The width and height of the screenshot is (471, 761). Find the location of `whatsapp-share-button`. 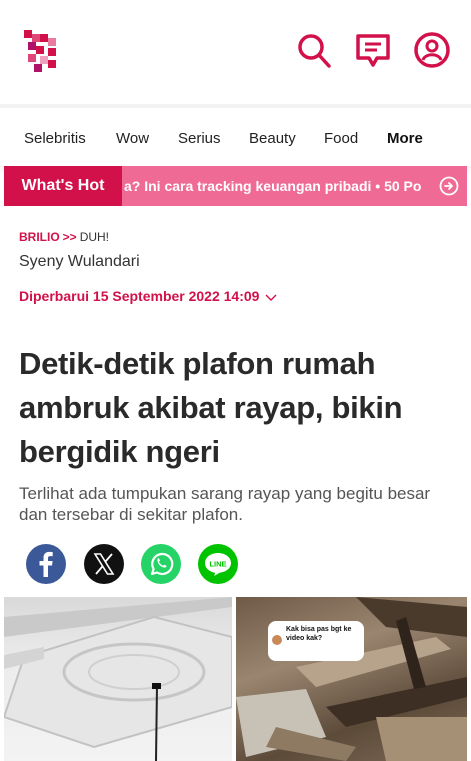

whatsapp-share-button is located at coordinates (161, 564).